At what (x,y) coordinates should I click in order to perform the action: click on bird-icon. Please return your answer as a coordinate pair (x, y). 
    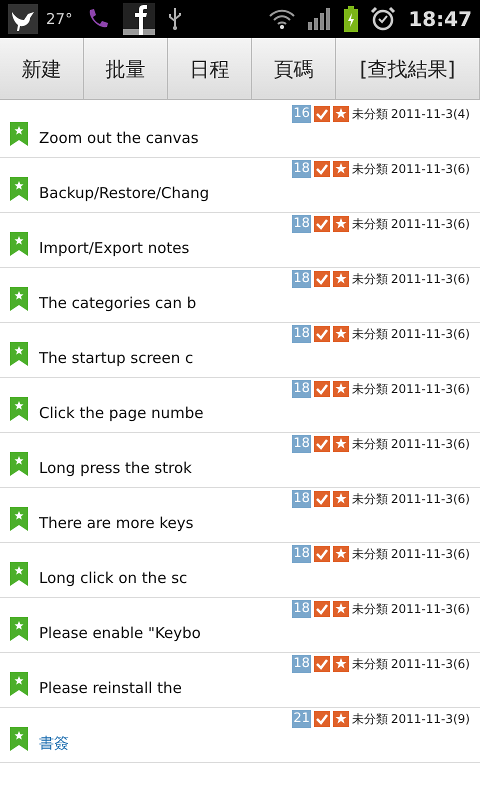
    Looking at the image, I should click on (23, 19).